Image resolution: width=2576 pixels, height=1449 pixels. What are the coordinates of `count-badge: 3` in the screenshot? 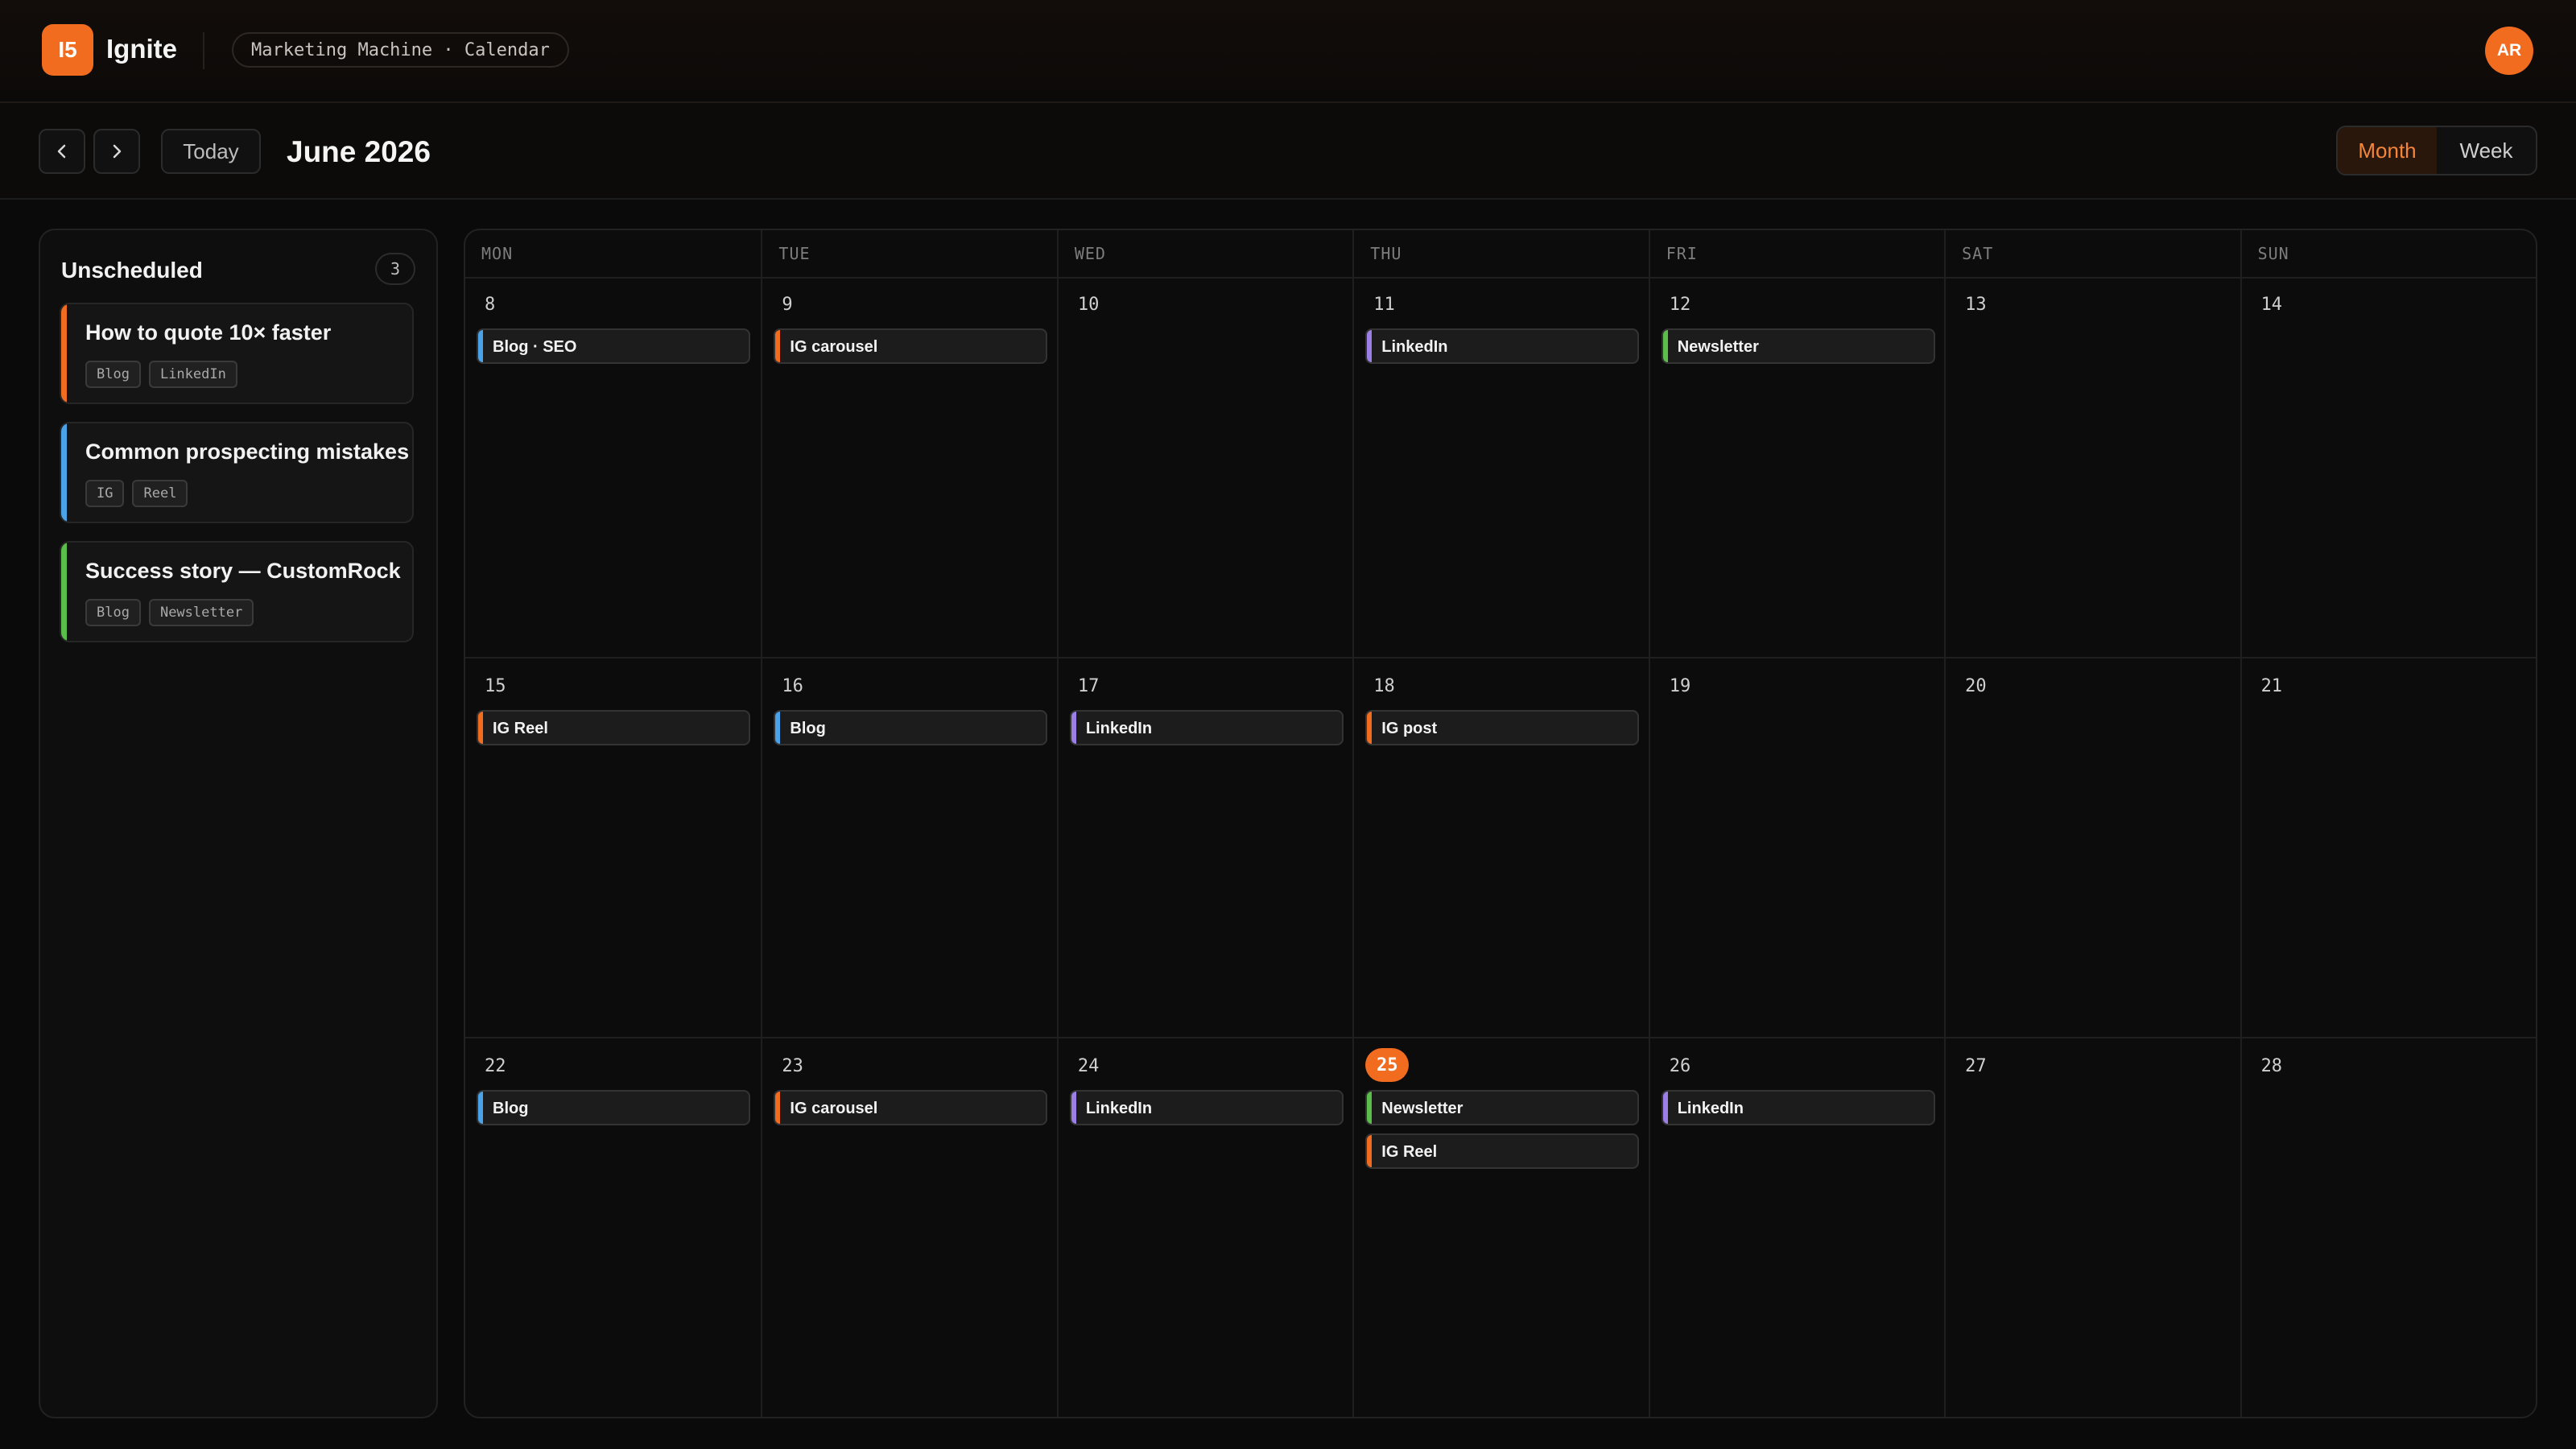 It's located at (395, 269).